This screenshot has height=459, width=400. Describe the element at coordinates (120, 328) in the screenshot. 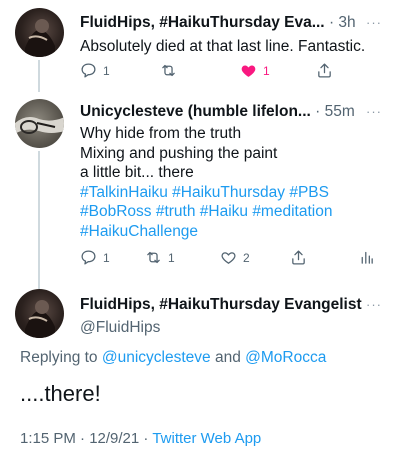

I see `author-handle: @FluidHips` at that location.